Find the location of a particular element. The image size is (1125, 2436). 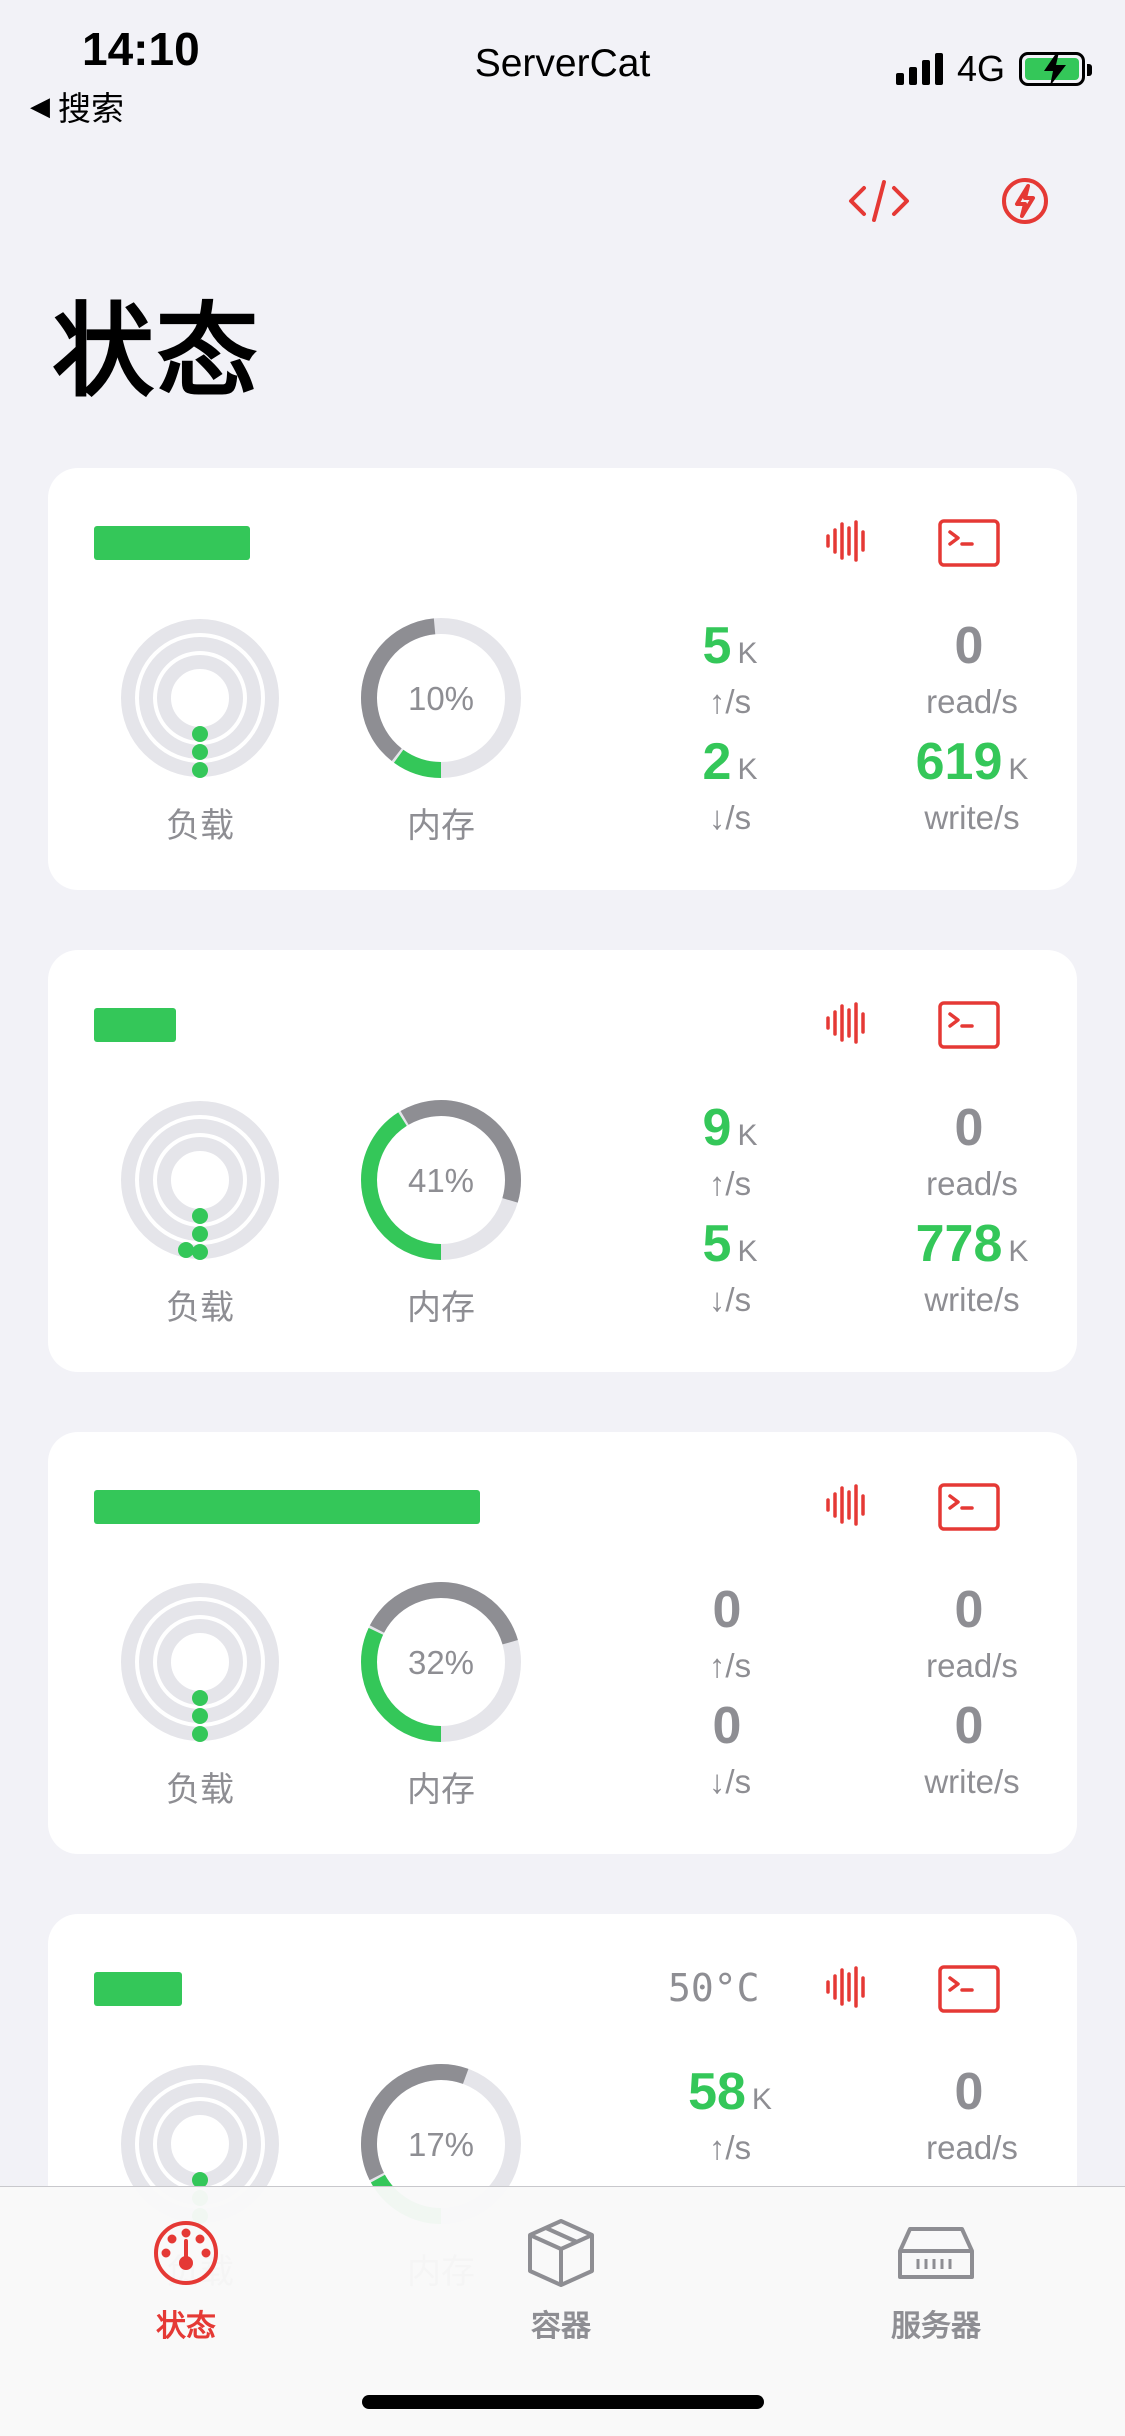

tab-servers: 服务器 is located at coordinates (936, 2280).